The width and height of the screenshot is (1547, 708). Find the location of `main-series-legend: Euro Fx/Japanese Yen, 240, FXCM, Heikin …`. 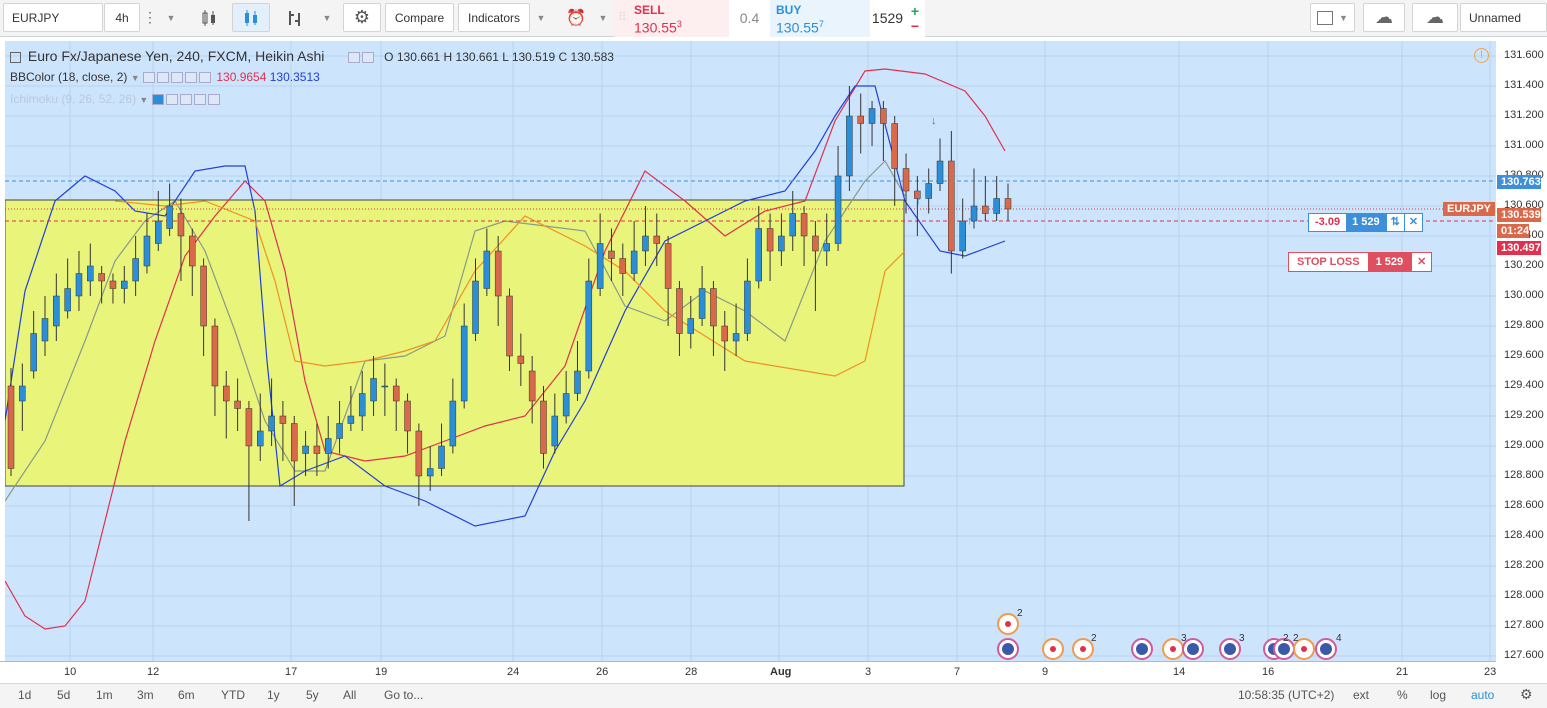

main-series-legend: Euro Fx/Japanese Yen, 240, FXCM, Heikin … is located at coordinates (312, 56).